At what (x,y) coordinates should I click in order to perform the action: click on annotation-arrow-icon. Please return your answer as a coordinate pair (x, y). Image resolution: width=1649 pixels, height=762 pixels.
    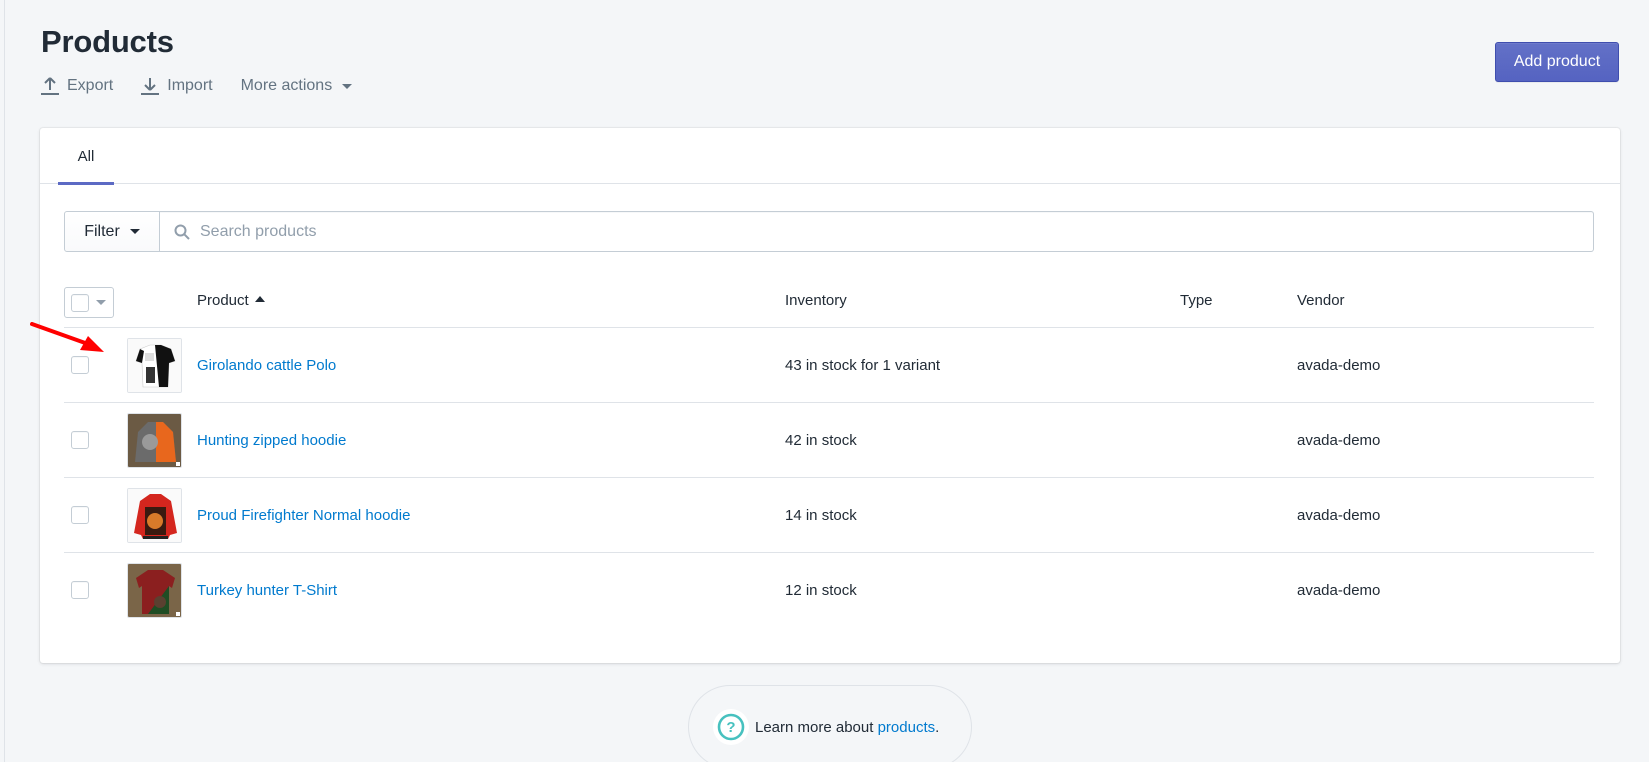
    Looking at the image, I should click on (67, 337).